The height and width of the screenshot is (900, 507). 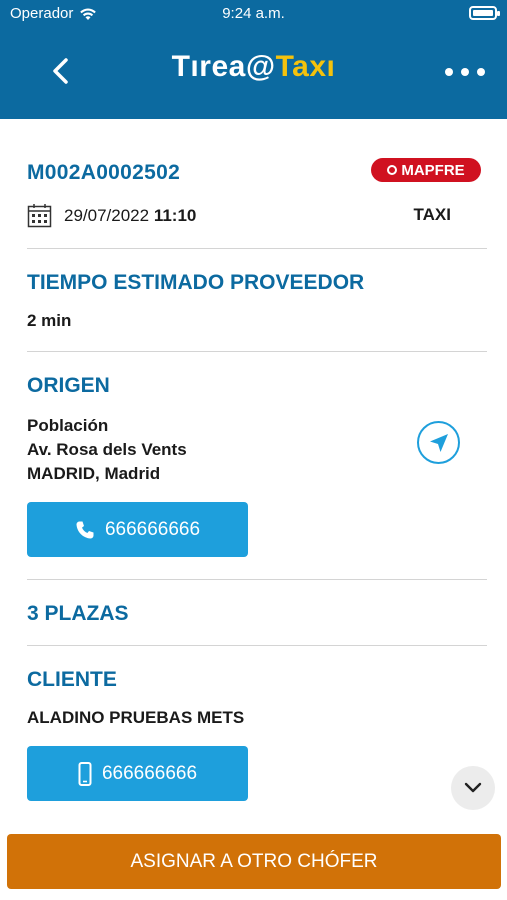 I want to click on estimated-time-title: TIEMPO ESTIMADO PROVEEDOR, so click(x=196, y=282).